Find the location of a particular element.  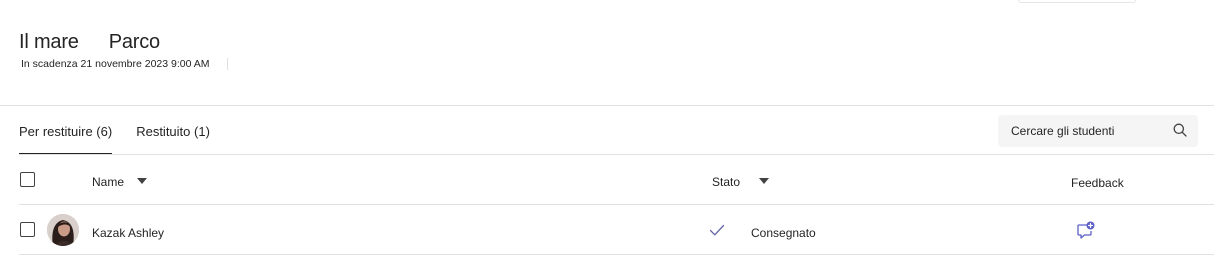

assignment-title: Il mare is located at coordinates (49, 42).